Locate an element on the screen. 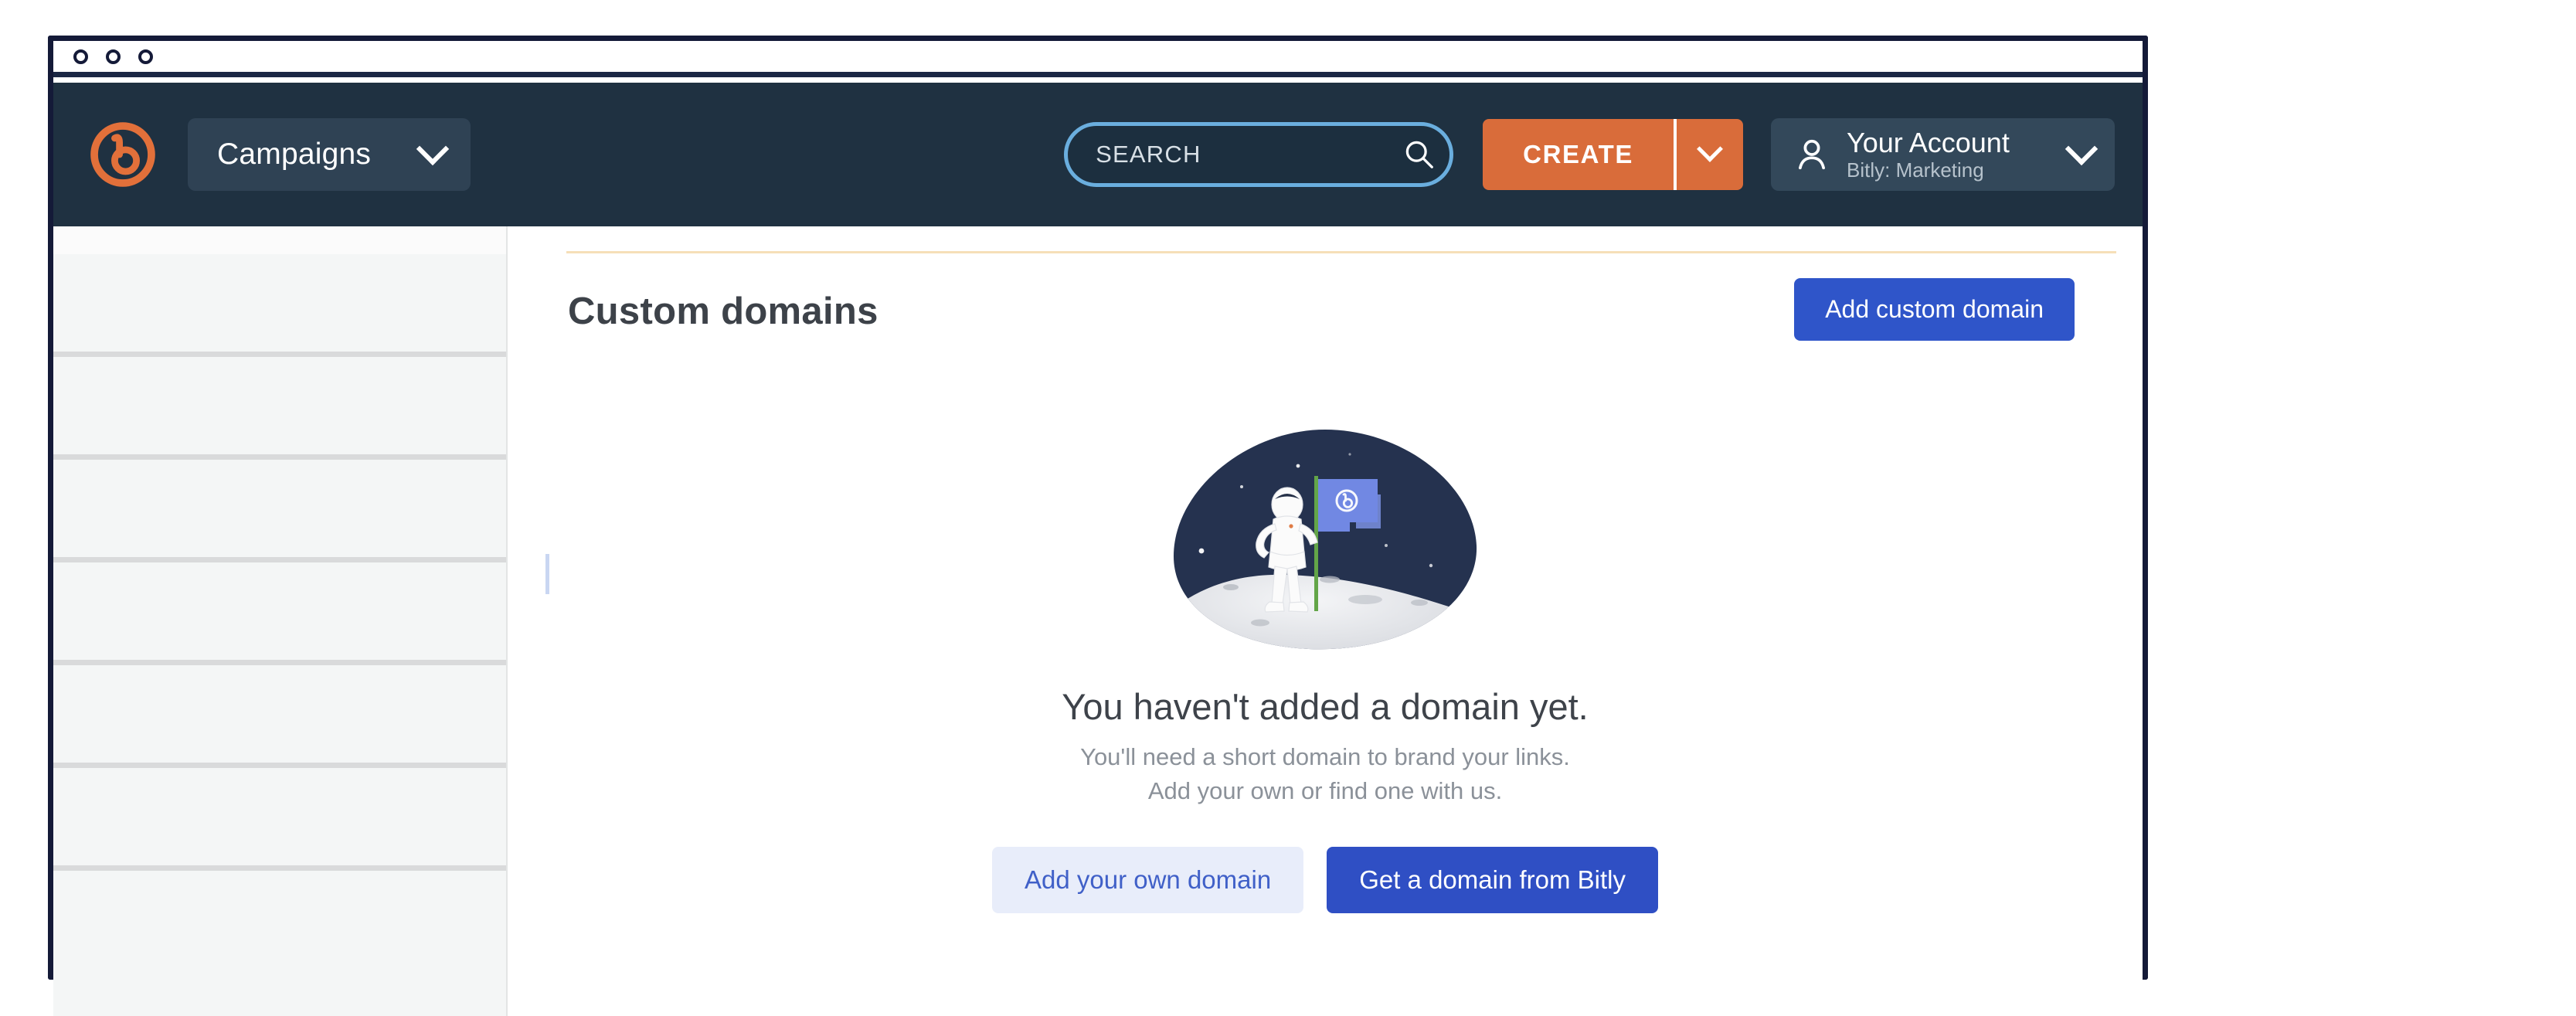  window-close-circle-icon is located at coordinates (80, 56).